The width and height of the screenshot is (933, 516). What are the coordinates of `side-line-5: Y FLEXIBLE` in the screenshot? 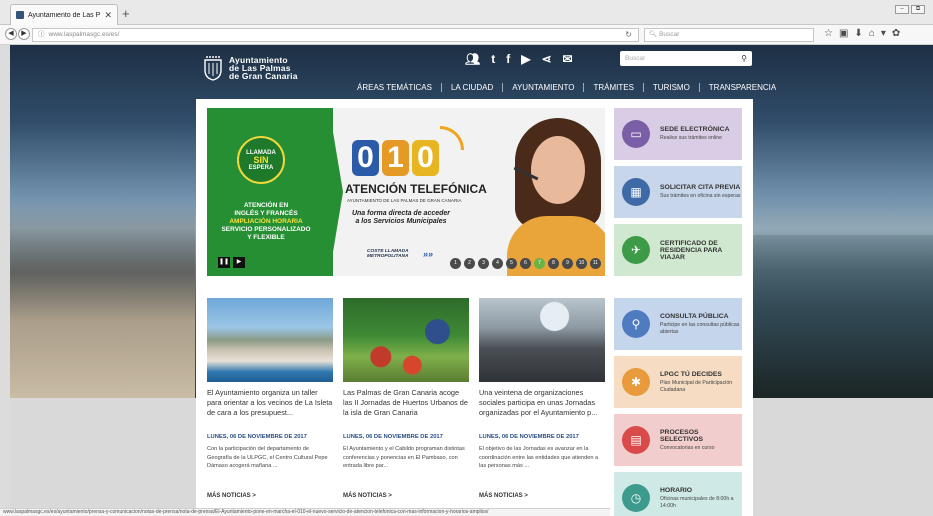 It's located at (266, 237).